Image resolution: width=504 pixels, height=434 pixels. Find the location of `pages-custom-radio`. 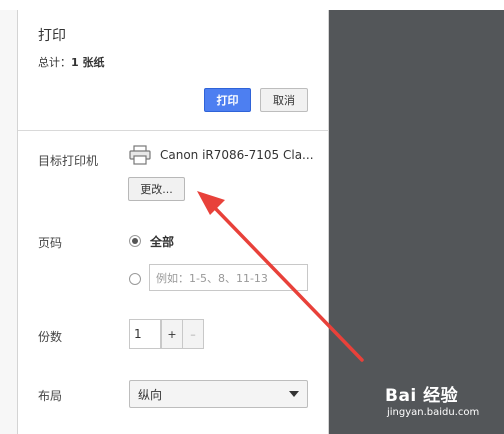

pages-custom-radio is located at coordinates (135, 279).